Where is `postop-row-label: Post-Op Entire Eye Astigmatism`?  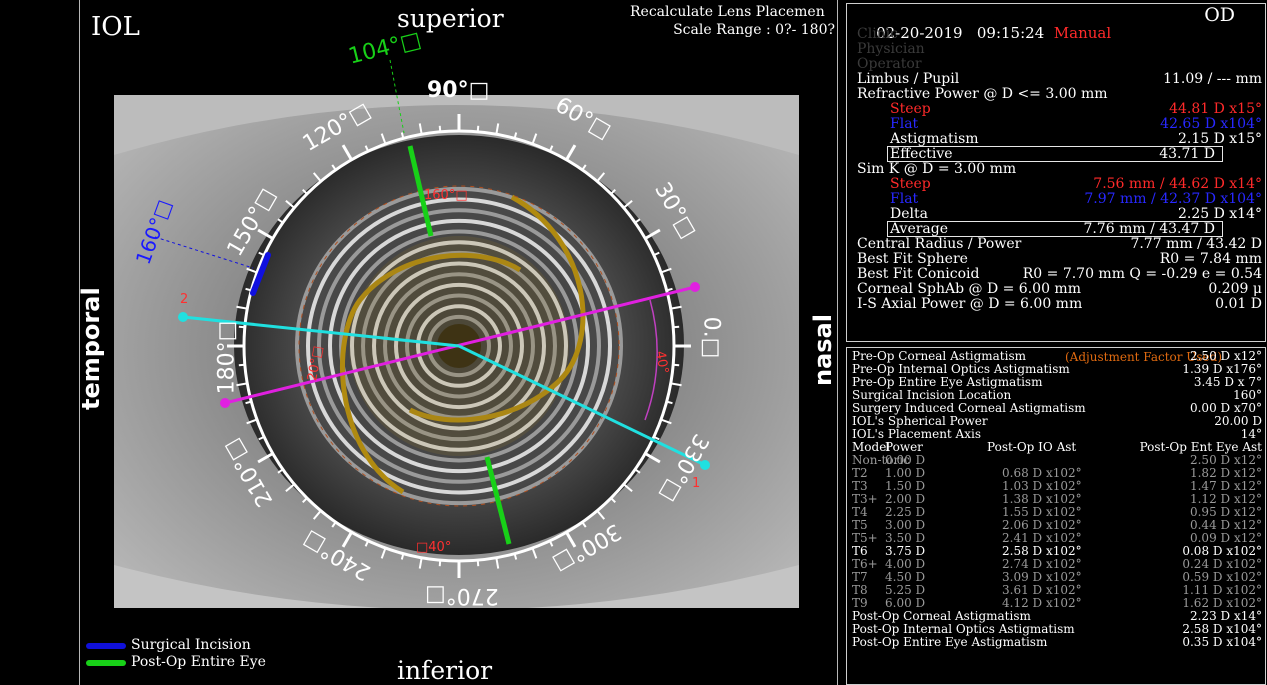 postop-row-label: Post-Op Entire Eye Astigmatism is located at coordinates (950, 642).